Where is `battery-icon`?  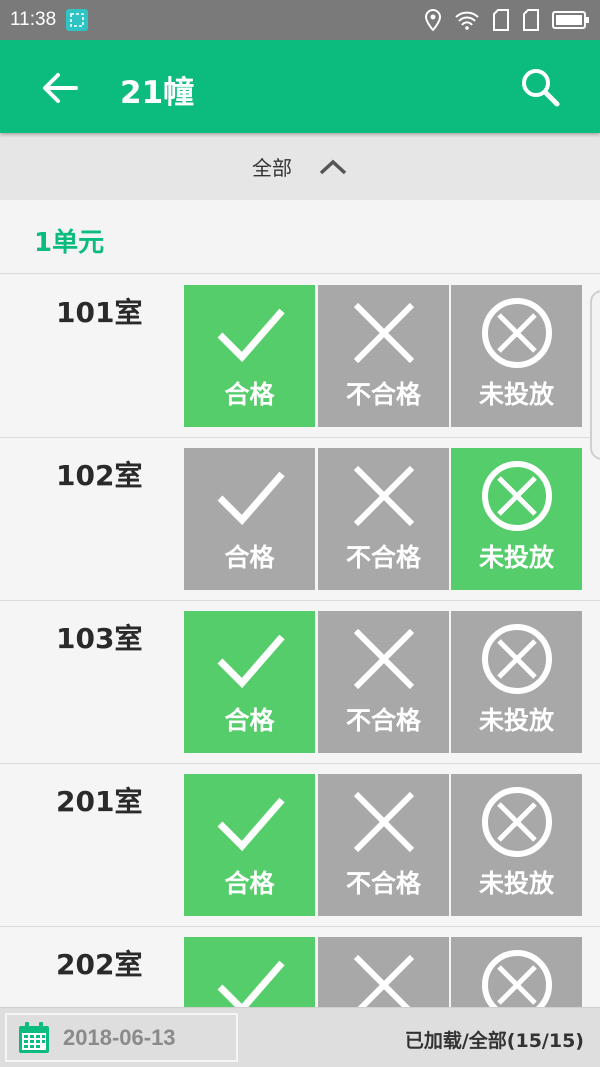
battery-icon is located at coordinates (570, 20).